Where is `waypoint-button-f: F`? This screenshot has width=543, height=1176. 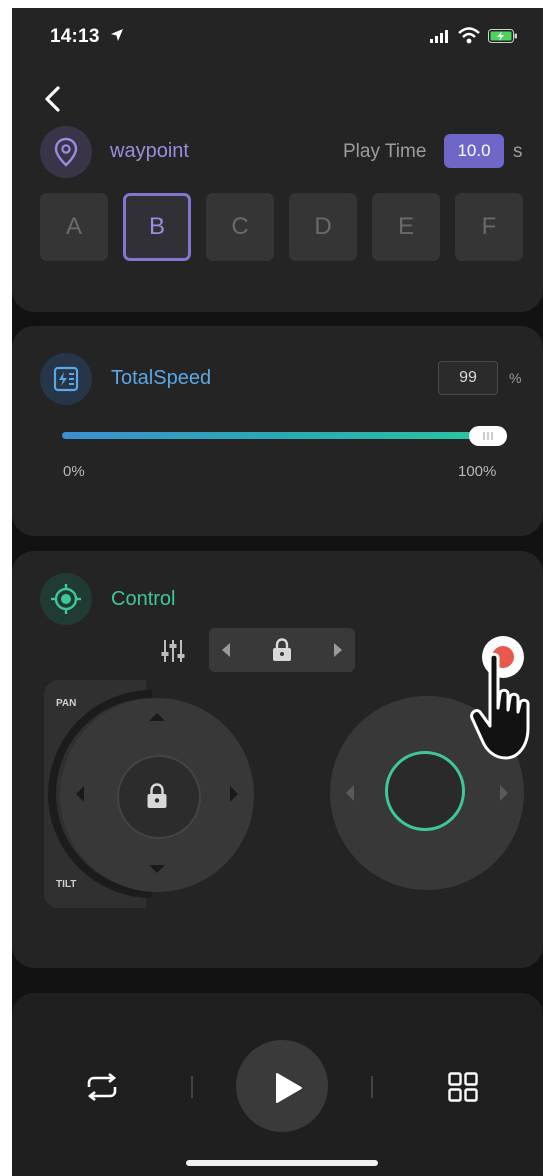
waypoint-button-f: F is located at coordinates (489, 227).